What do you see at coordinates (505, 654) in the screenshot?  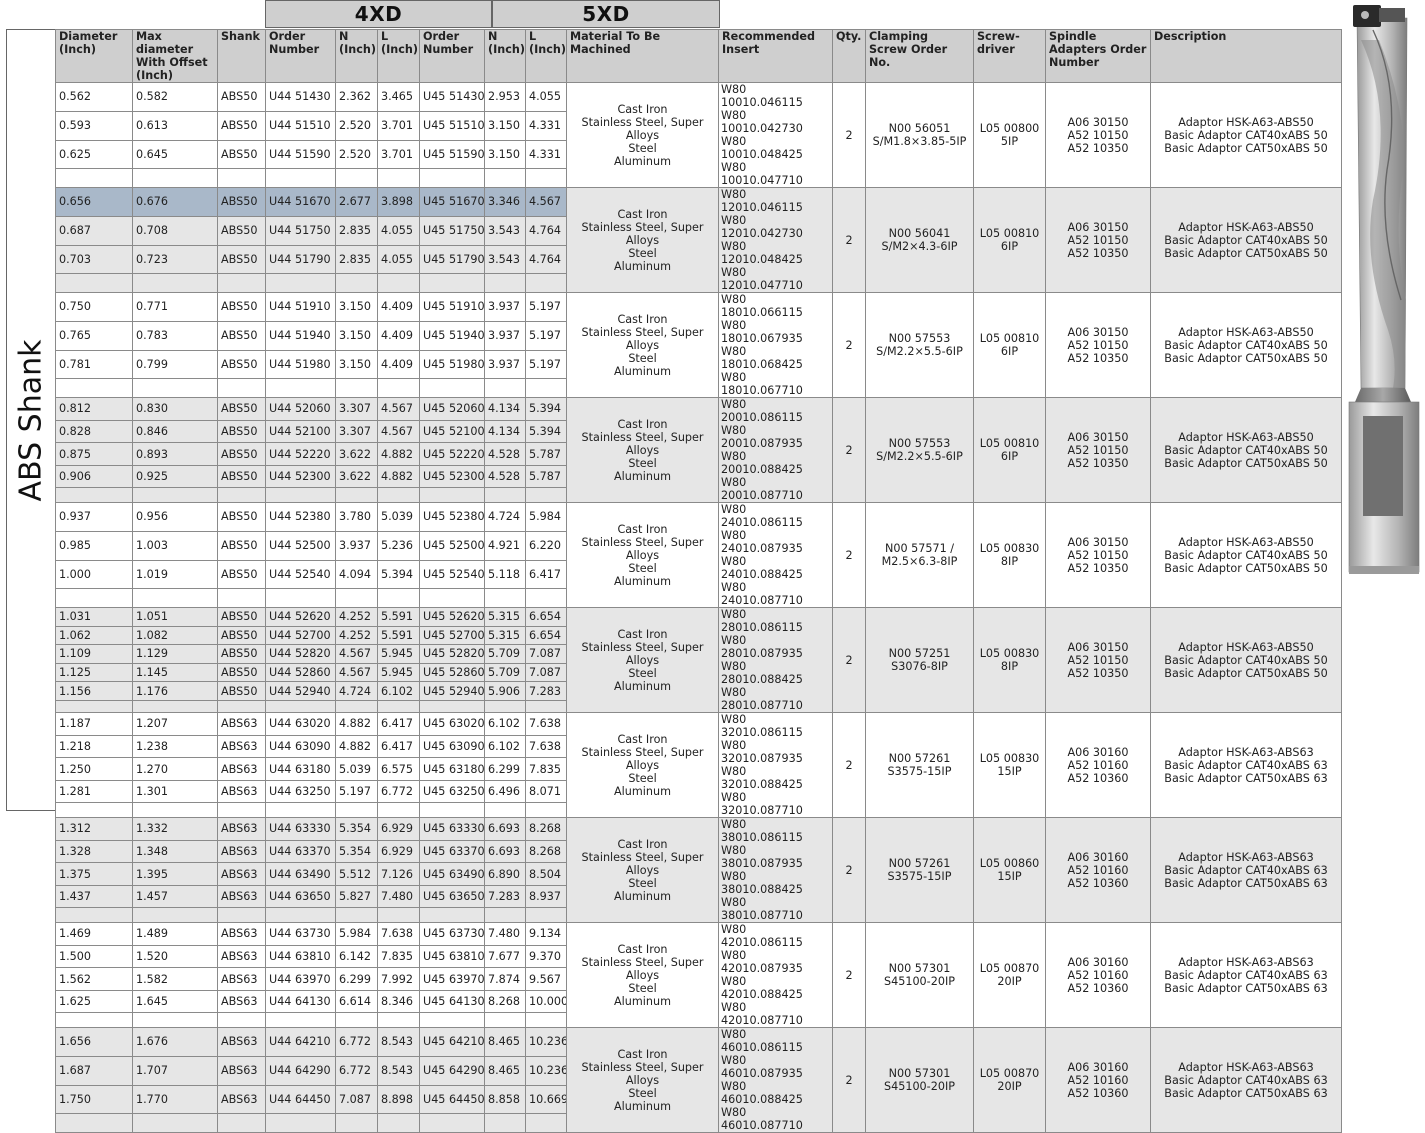 I see `cell-n-5xd: 5.709` at bounding box center [505, 654].